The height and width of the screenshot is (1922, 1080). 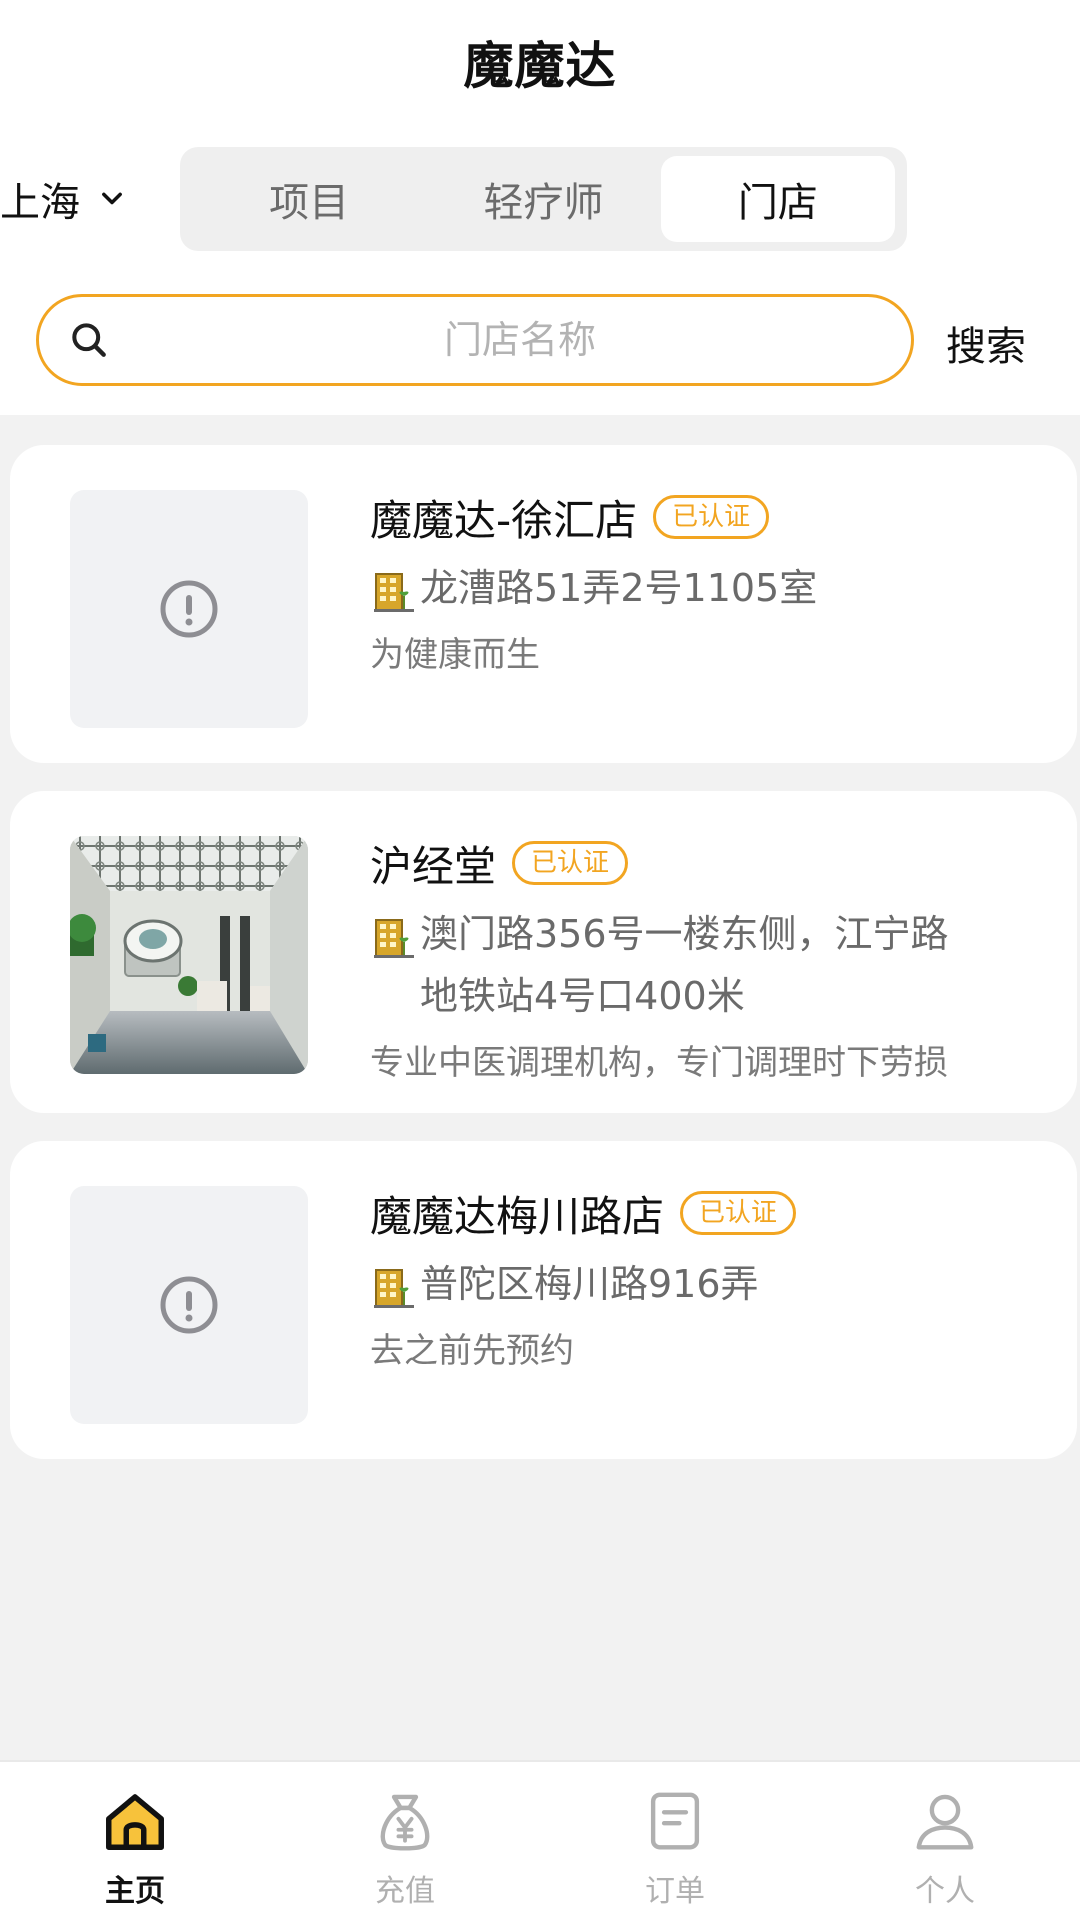 What do you see at coordinates (675, 1821) in the screenshot?
I see `order-icon` at bounding box center [675, 1821].